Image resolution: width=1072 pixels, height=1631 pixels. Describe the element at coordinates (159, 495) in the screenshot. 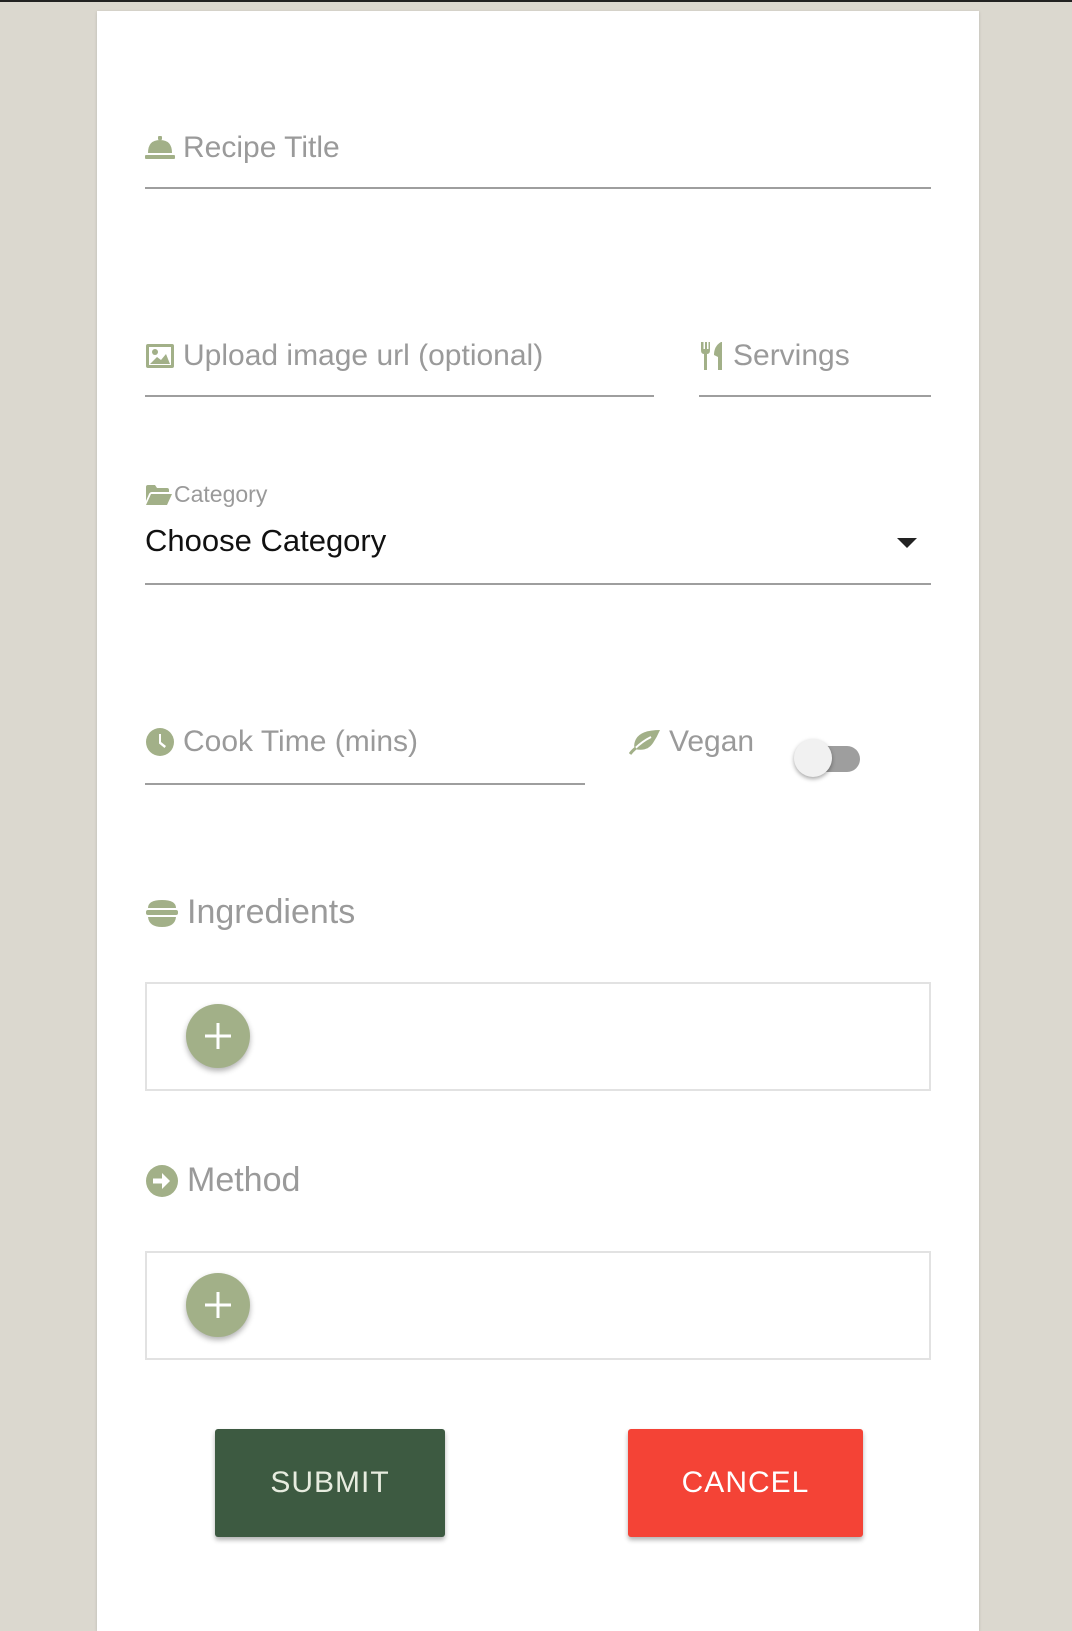

I see `folder-open-icon` at that location.